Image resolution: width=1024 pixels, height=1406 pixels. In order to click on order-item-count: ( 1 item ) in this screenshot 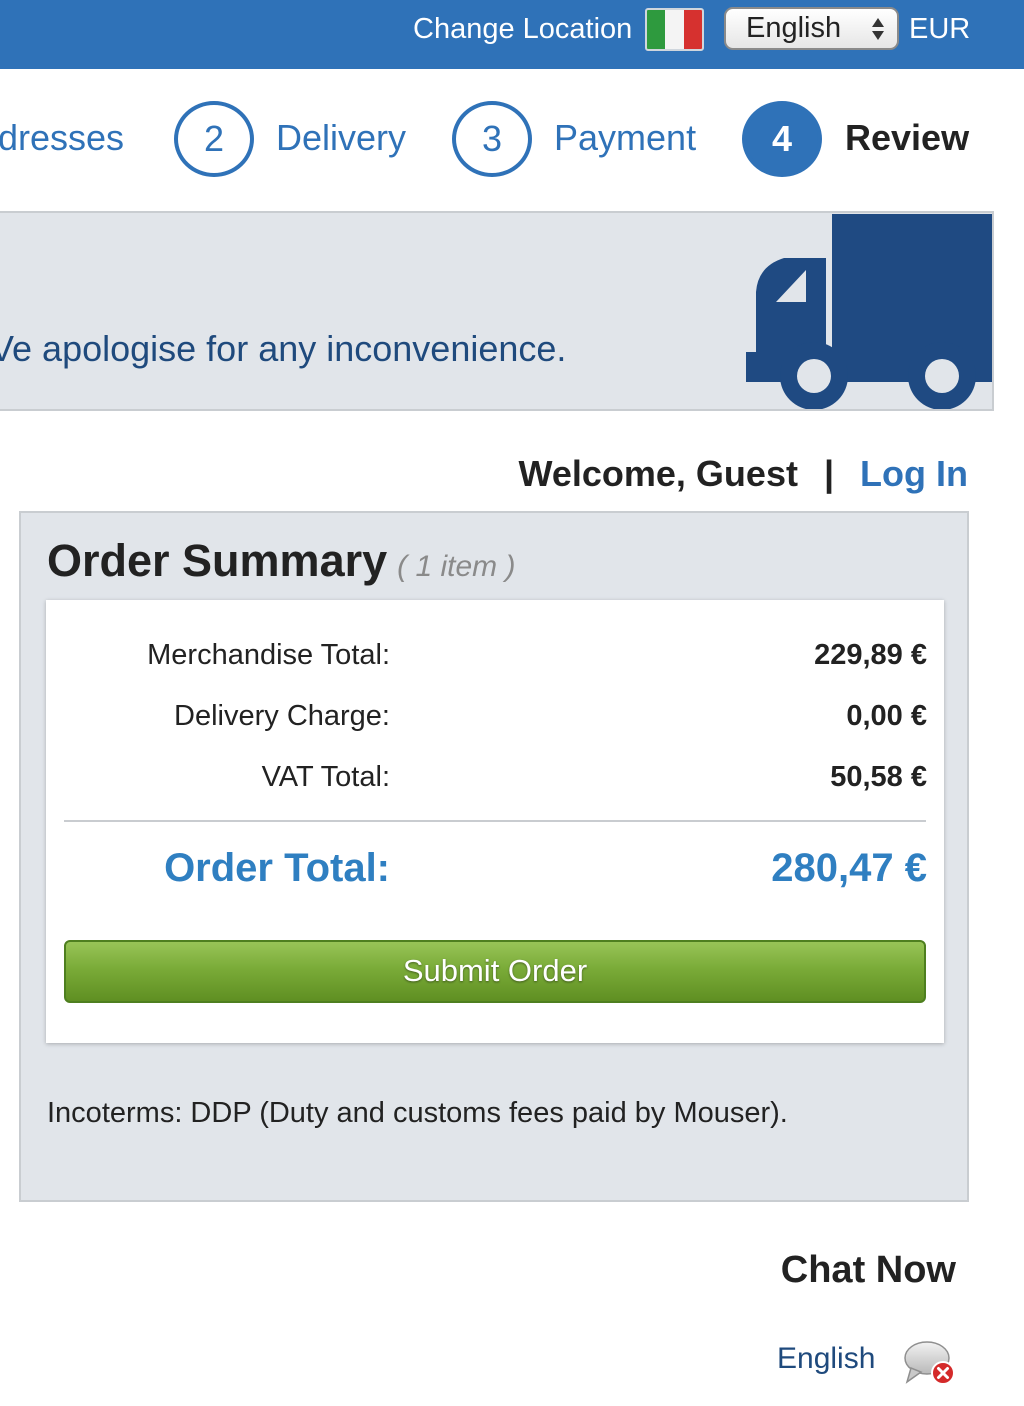, I will do `click(456, 566)`.